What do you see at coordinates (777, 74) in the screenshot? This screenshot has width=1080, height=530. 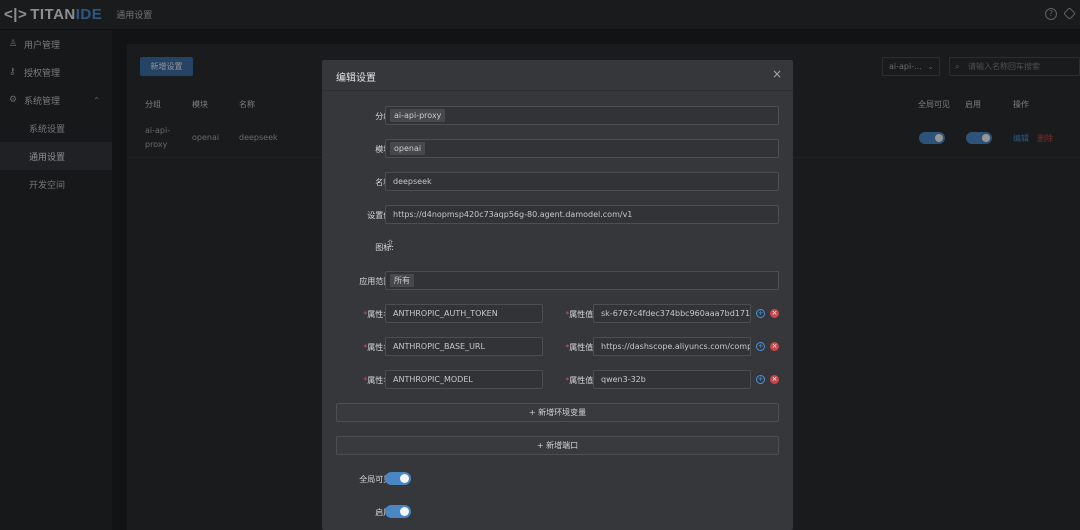 I see `close-icon: ×` at bounding box center [777, 74].